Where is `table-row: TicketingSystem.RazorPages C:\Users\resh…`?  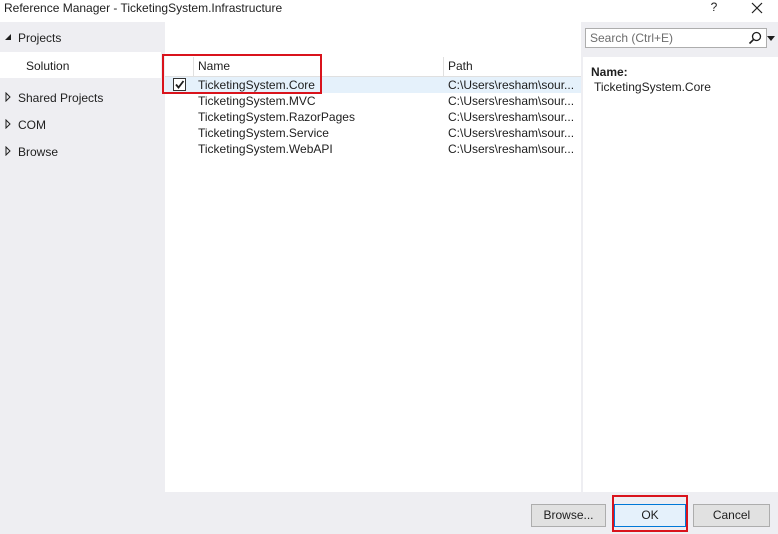 table-row: TicketingSystem.RazorPages C:\Users\resh… is located at coordinates (373, 117).